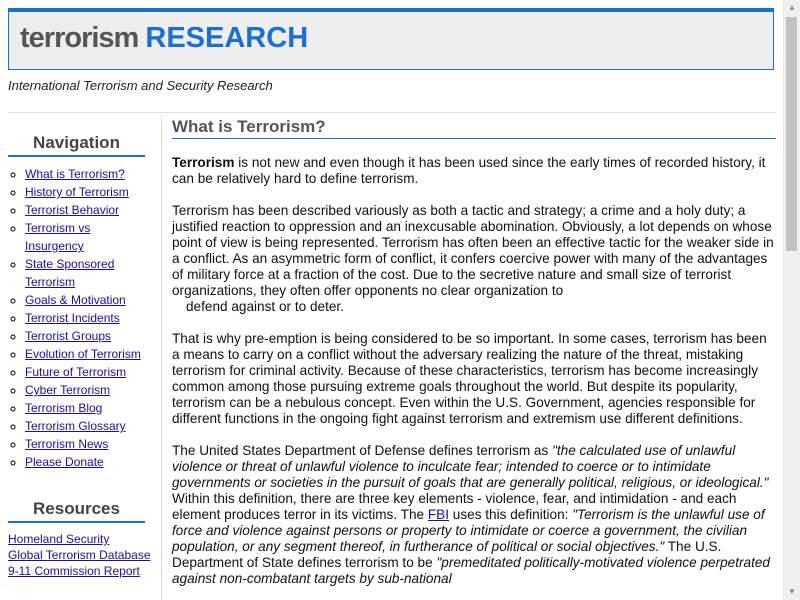  What do you see at coordinates (392, 112) in the screenshot?
I see `header-divider` at bounding box center [392, 112].